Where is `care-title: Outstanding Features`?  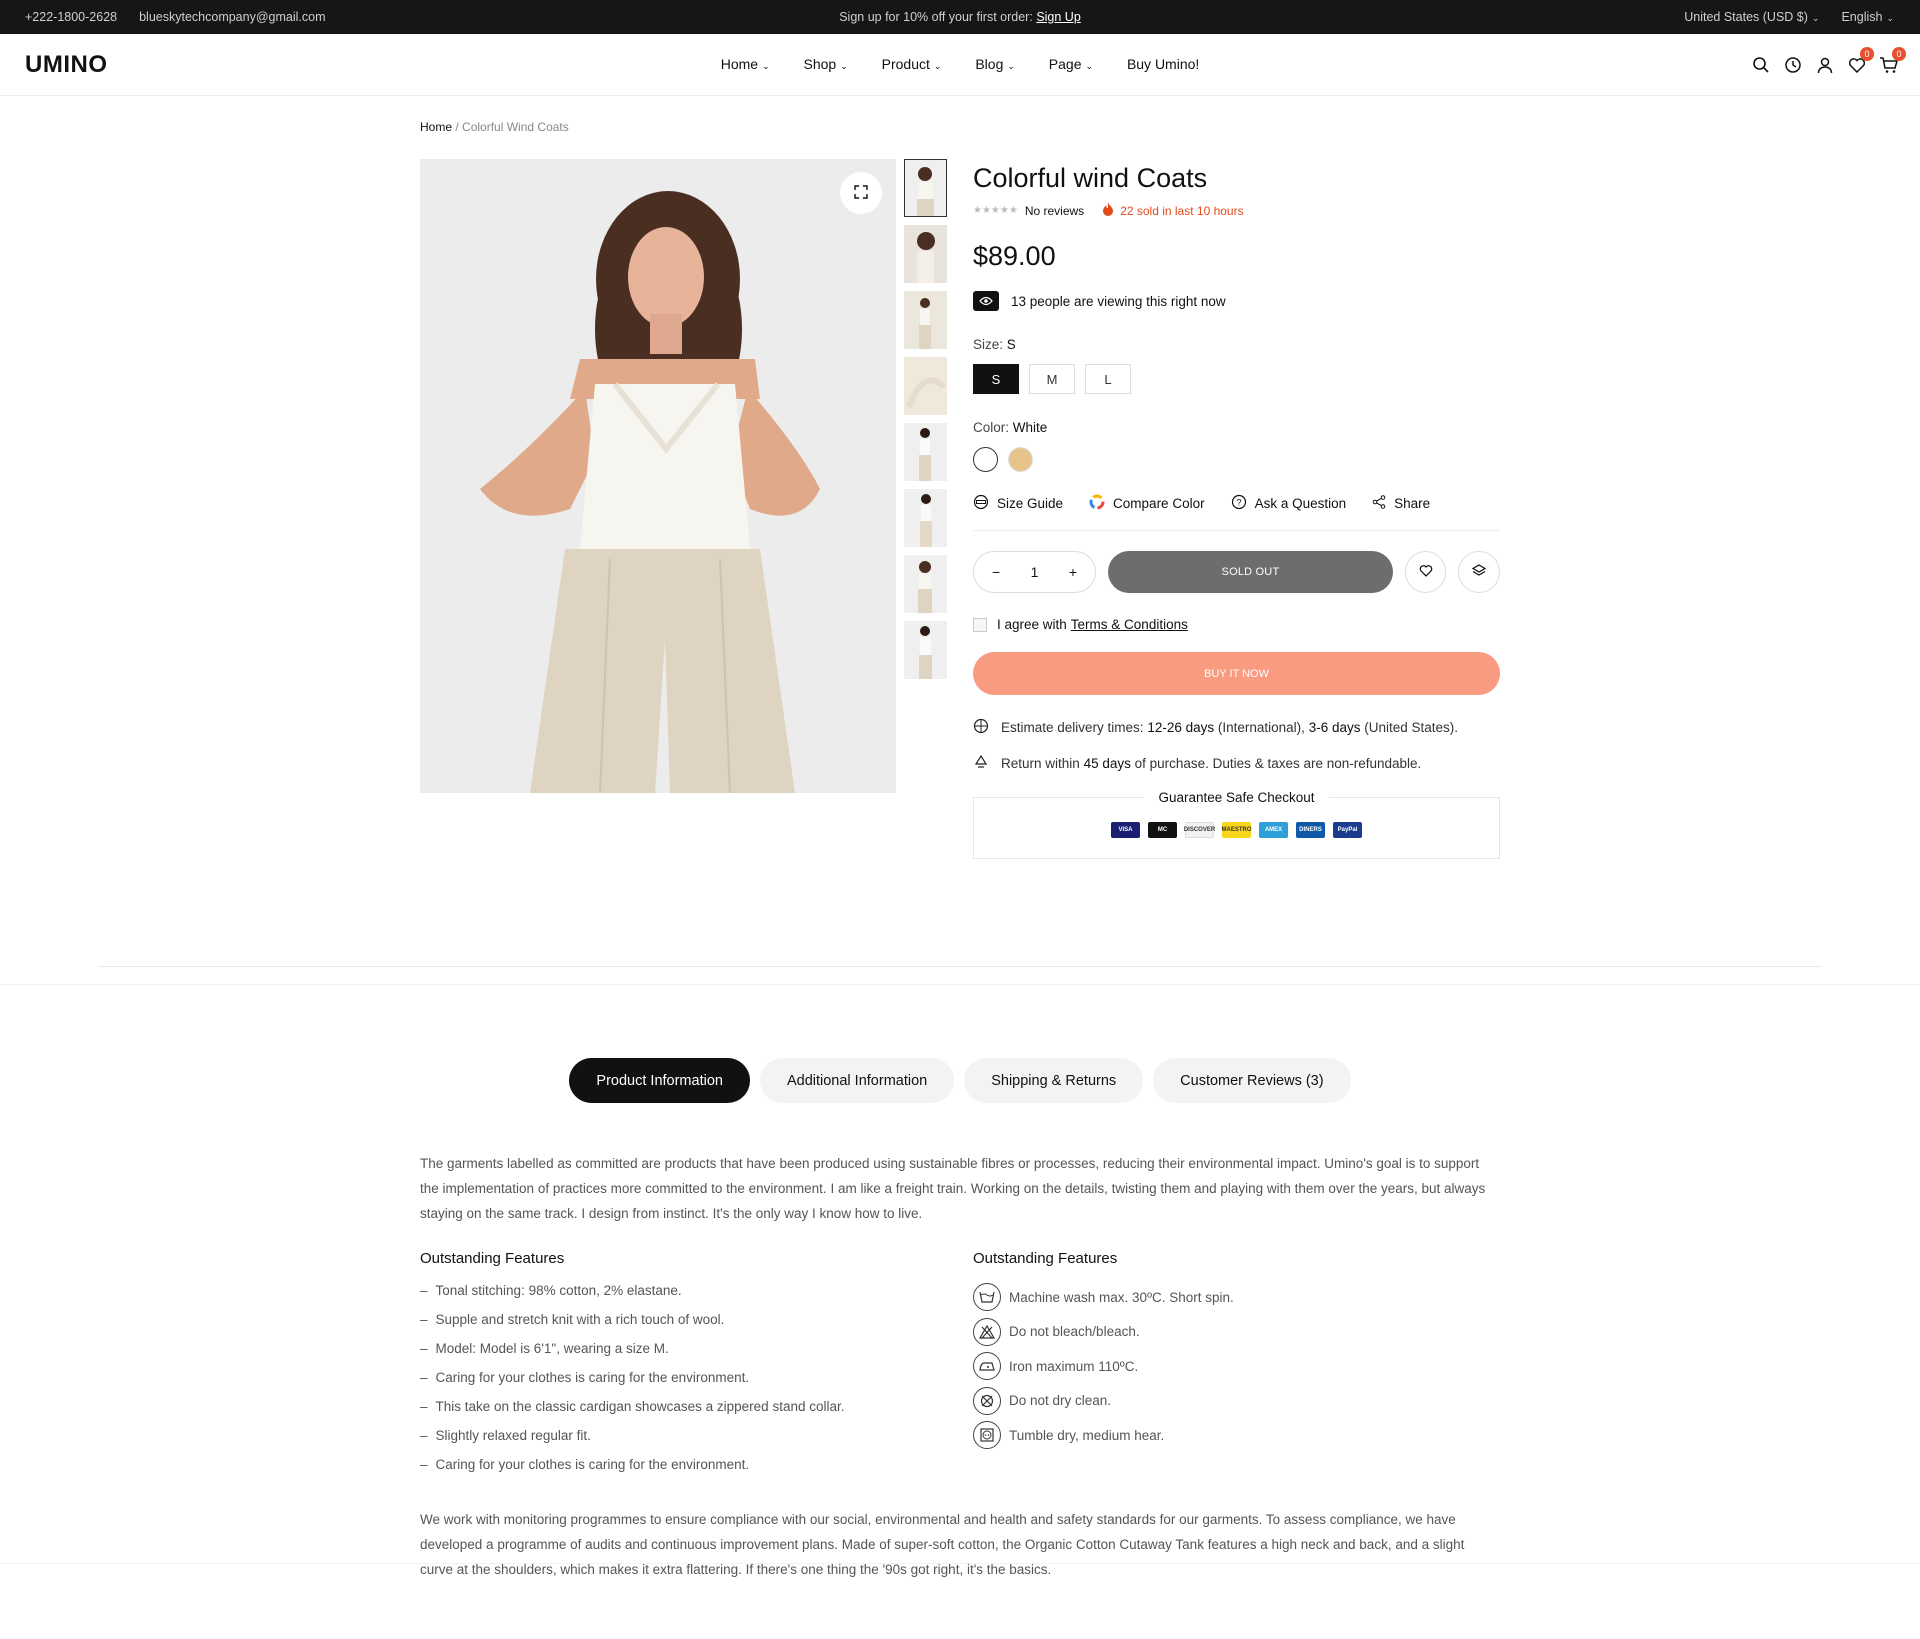 care-title: Outstanding Features is located at coordinates (1045, 1258).